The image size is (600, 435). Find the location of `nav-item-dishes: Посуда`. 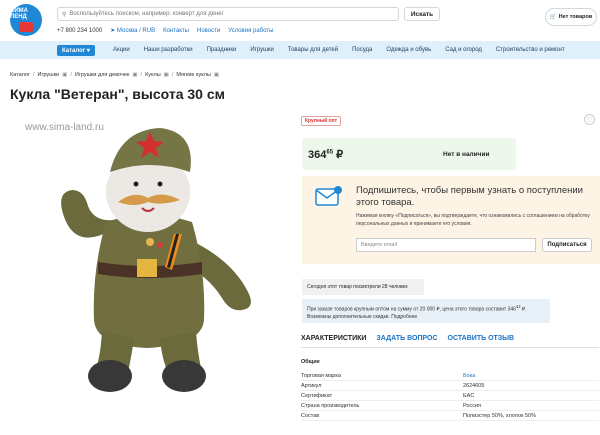

nav-item-dishes: Посуда is located at coordinates (362, 50).